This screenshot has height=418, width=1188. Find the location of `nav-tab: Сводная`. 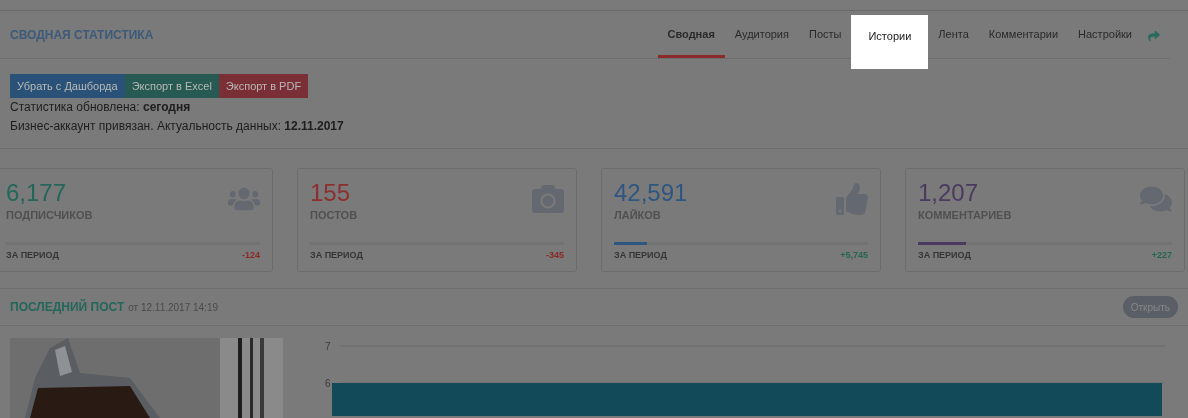

nav-tab: Сводная is located at coordinates (691, 41).